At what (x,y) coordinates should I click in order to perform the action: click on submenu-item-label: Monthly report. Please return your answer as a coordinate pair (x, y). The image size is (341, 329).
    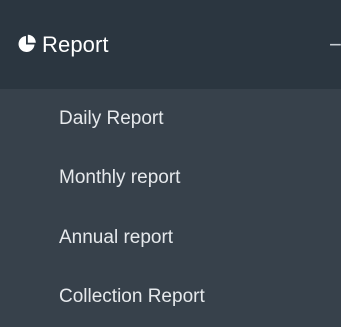
    Looking at the image, I should click on (120, 178).